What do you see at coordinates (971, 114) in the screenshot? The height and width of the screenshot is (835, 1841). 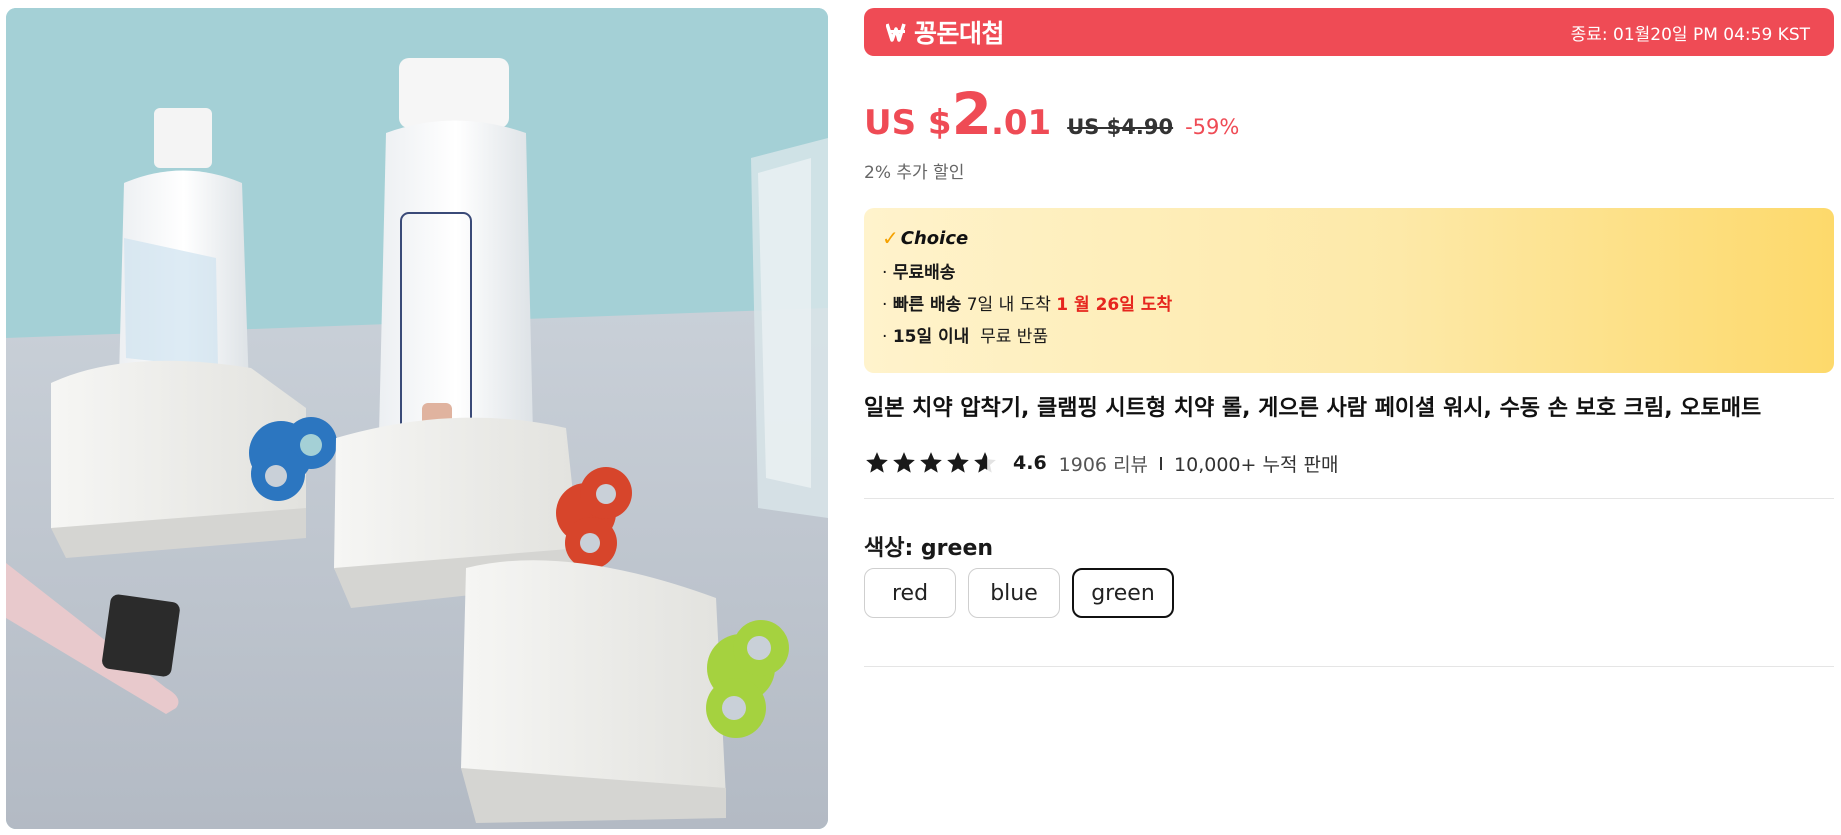 I see `price-integer: 2` at bounding box center [971, 114].